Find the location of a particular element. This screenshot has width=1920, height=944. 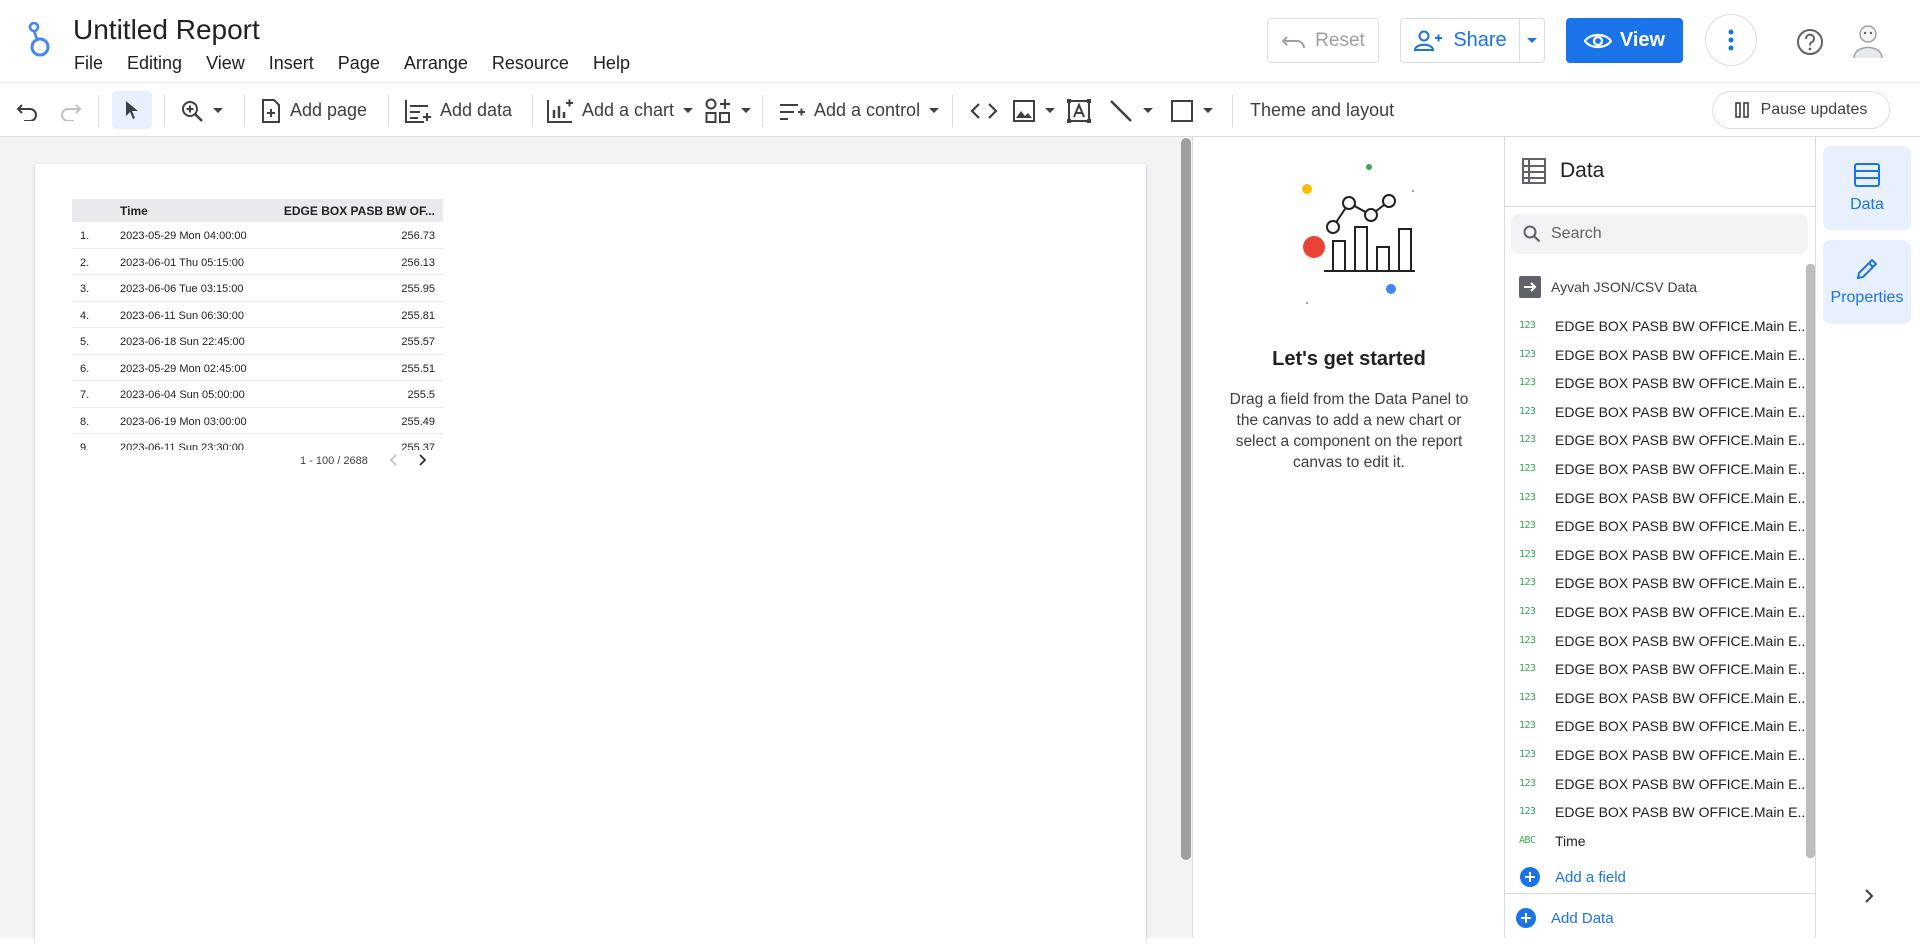

add-line-button is located at coordinates (1131, 110).